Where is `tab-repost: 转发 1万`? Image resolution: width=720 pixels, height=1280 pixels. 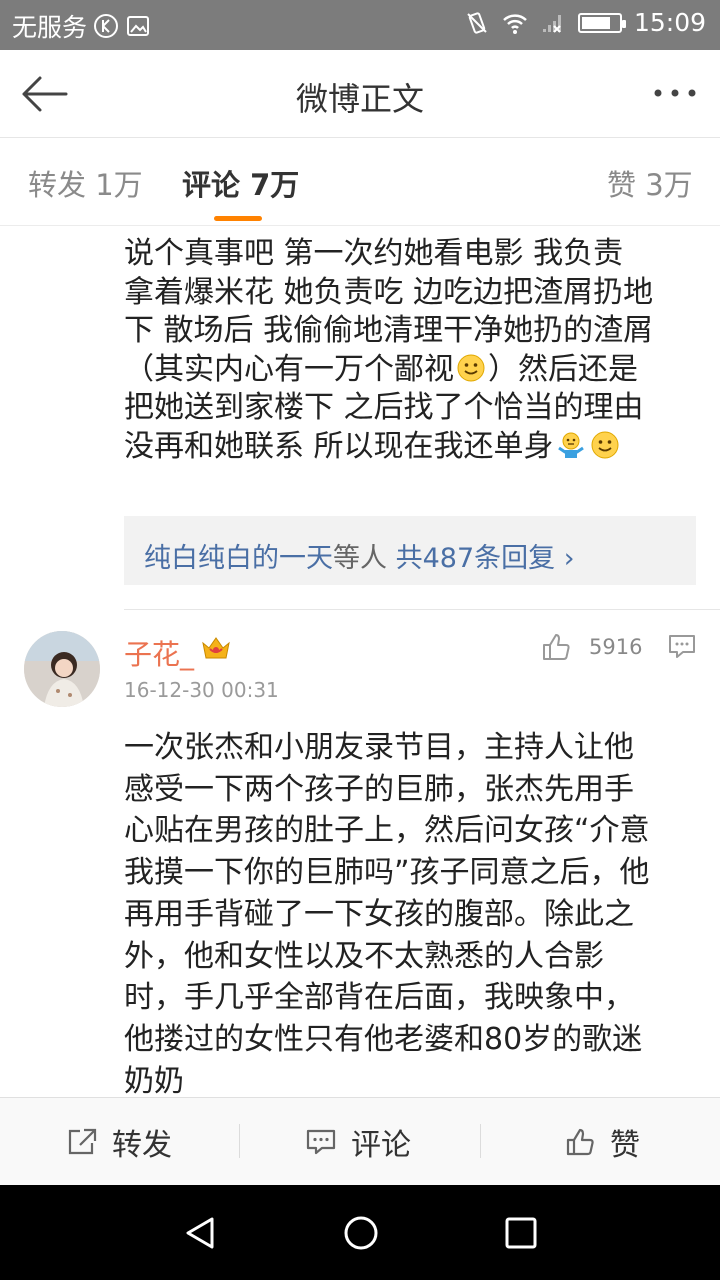
tab-repost: 转发 1万 is located at coordinates (85, 183).